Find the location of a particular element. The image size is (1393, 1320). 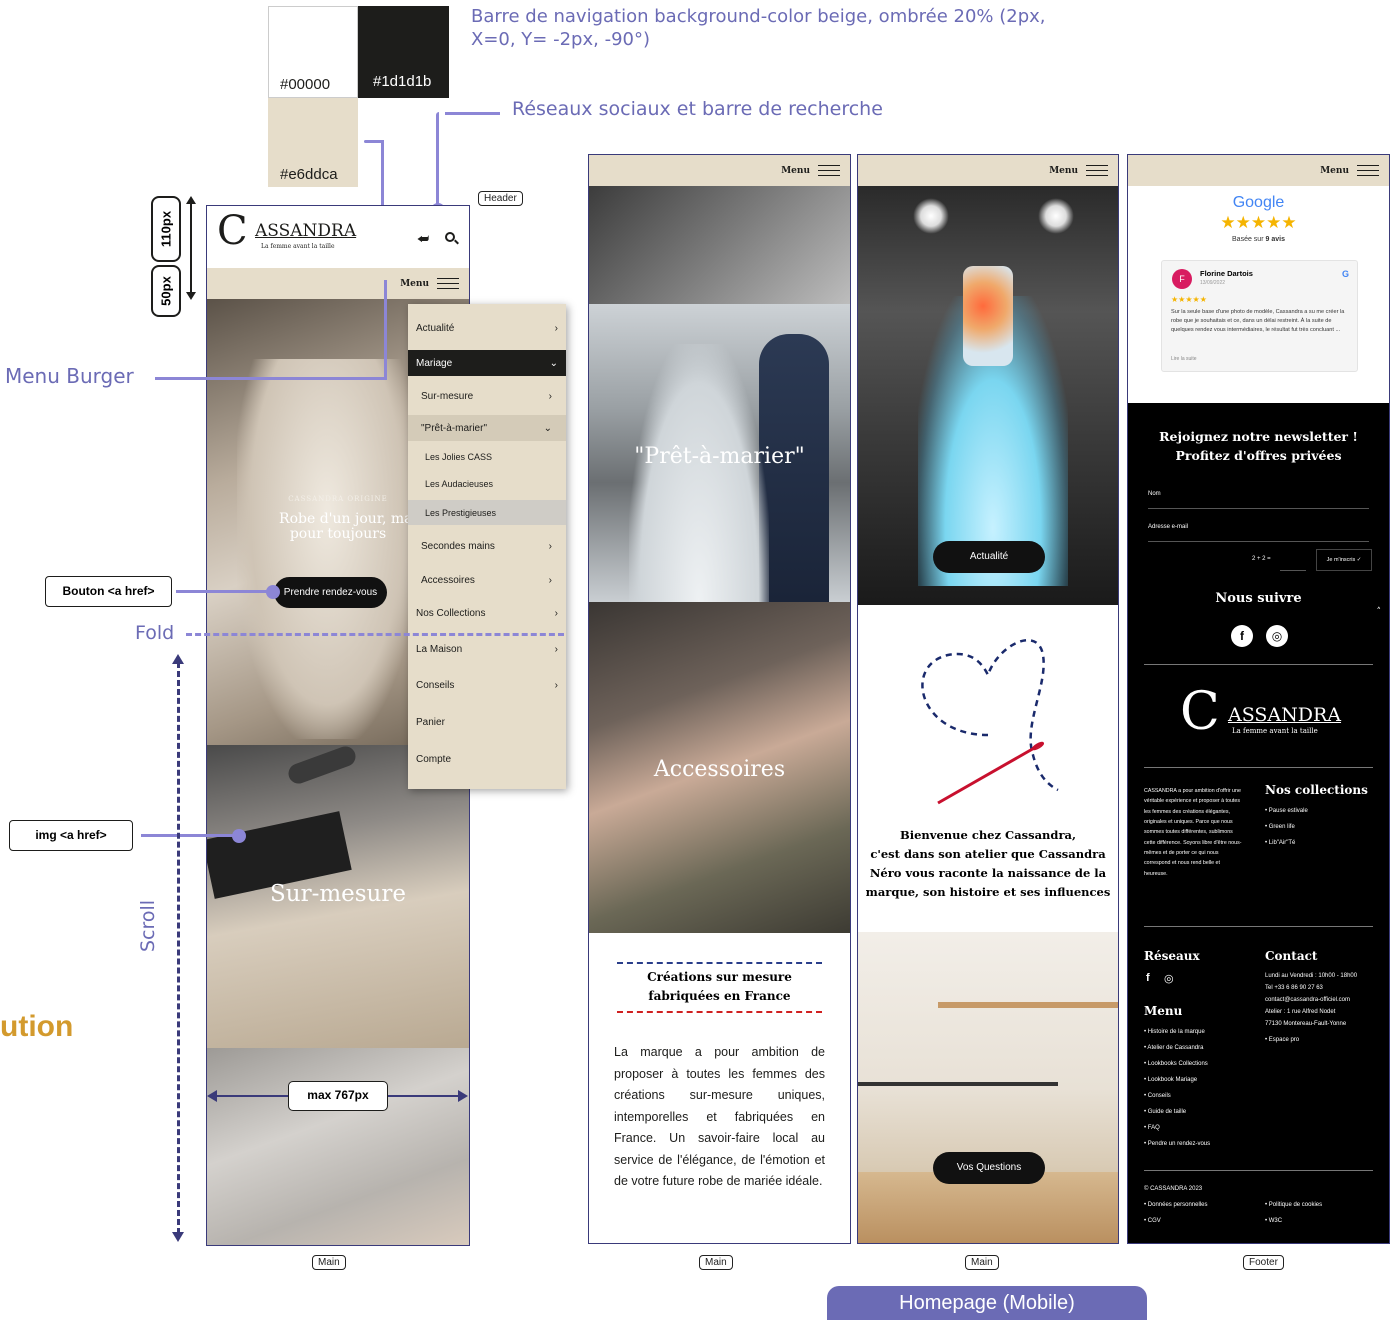

captcha-input is located at coordinates (1293, 570).